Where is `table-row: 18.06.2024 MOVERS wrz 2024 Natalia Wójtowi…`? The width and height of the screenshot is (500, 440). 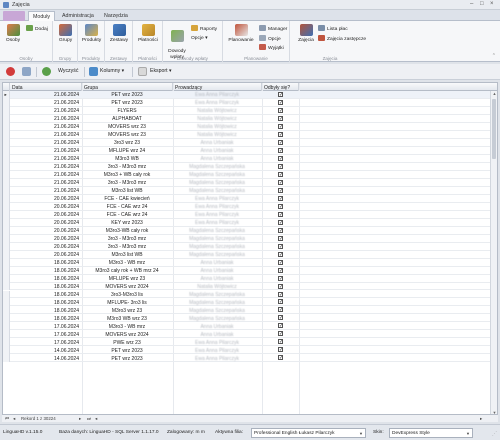 table-row: 18.06.2024 MOVERS wrz 2024 Natalia Wójtowi… is located at coordinates (246, 286).